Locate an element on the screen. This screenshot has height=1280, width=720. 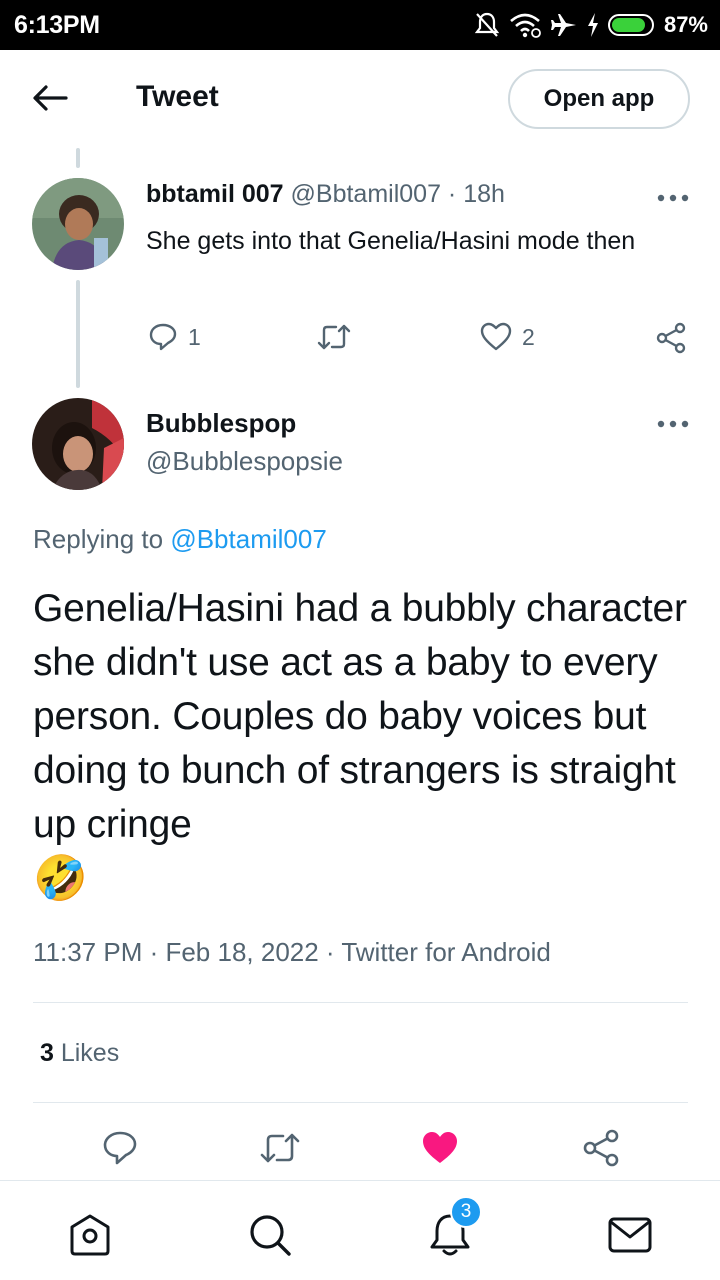
back-arrow-icon is located at coordinates (50, 98).